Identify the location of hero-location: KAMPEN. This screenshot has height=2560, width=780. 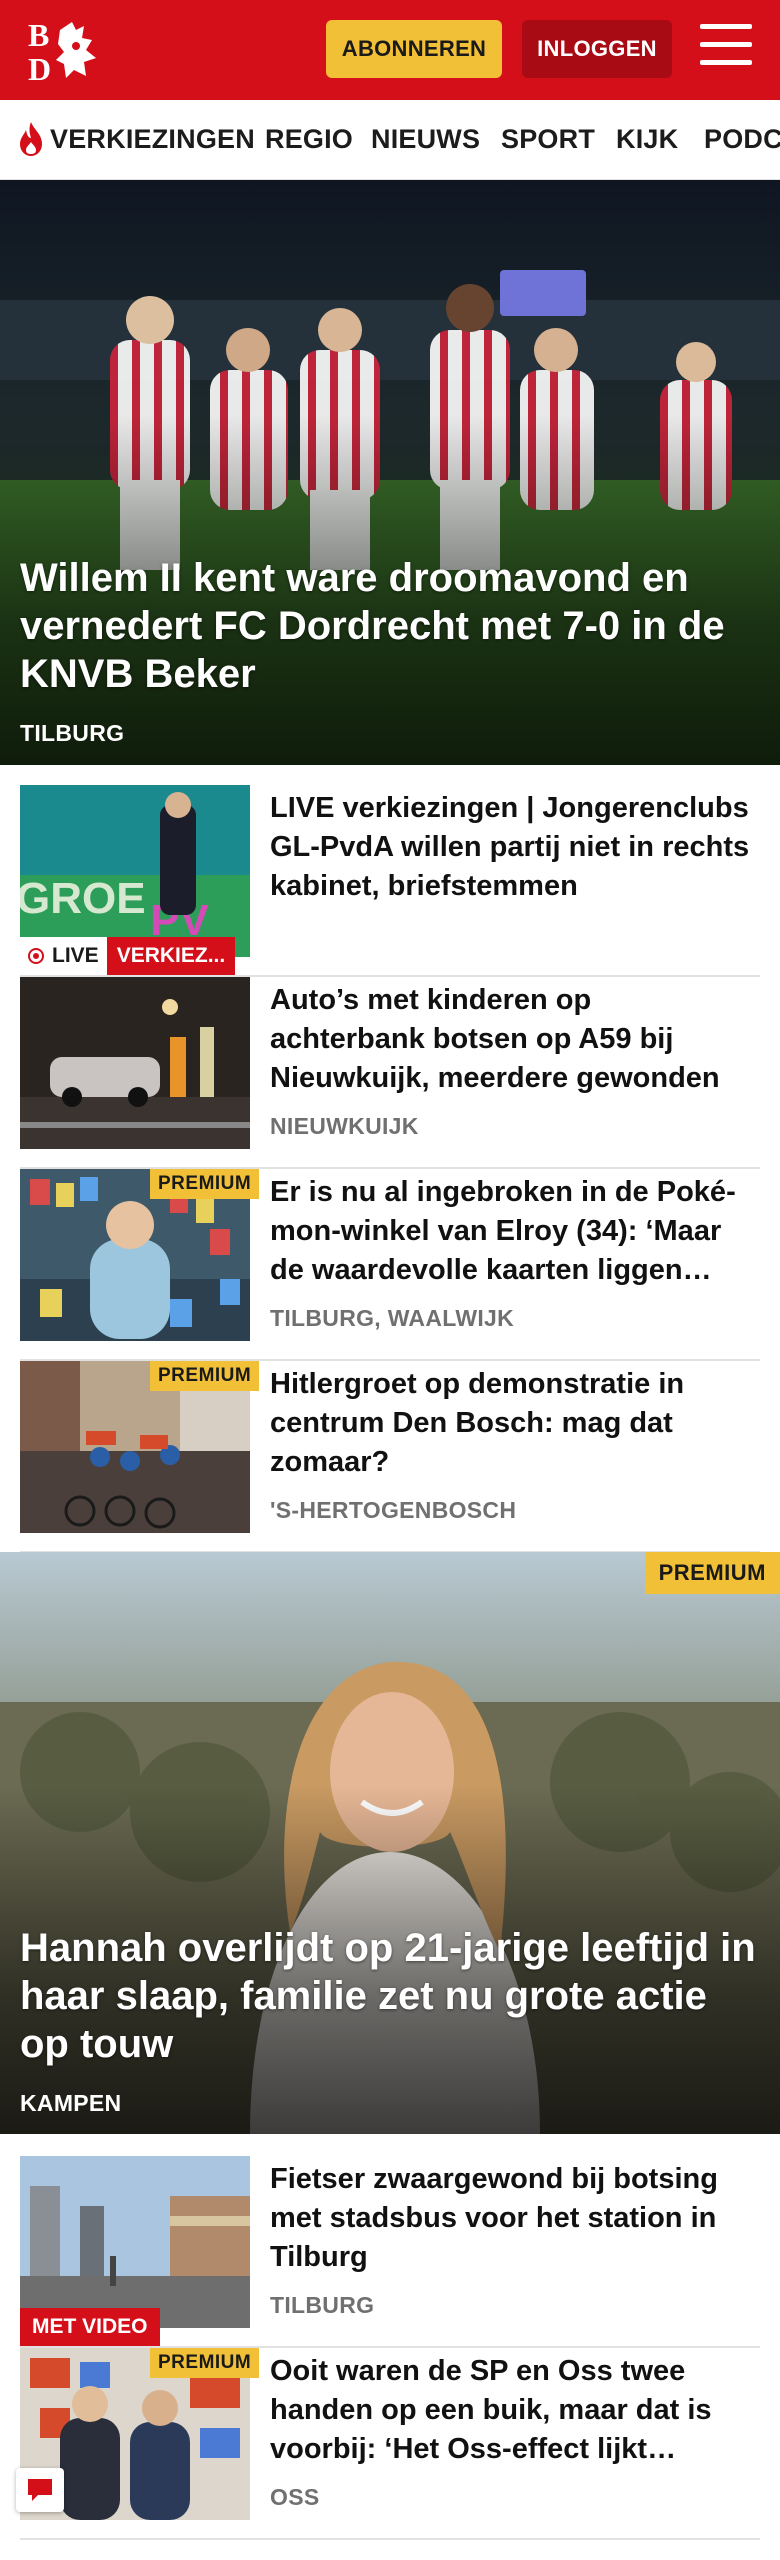
(71, 2103).